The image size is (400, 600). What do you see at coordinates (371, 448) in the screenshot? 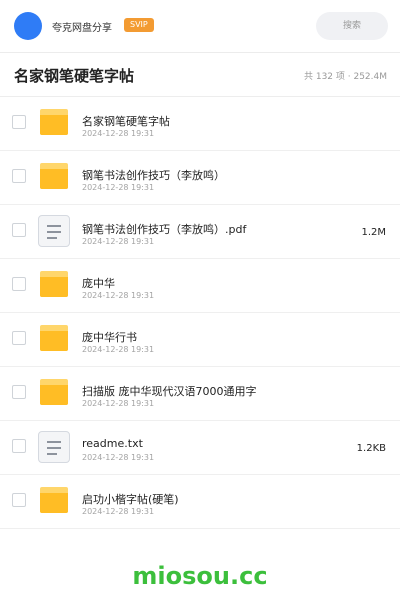
I see `file-size: 1.2KB` at bounding box center [371, 448].